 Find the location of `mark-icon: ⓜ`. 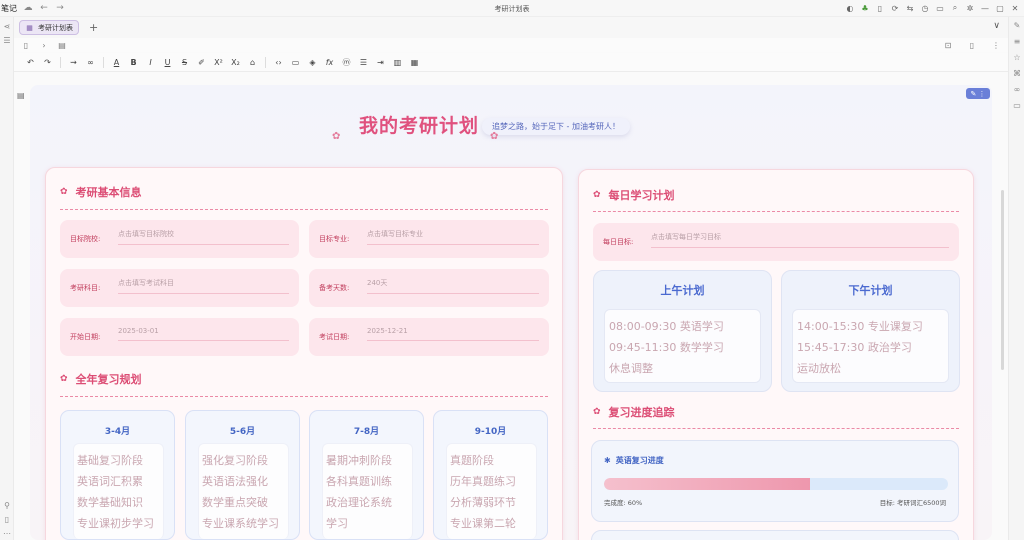

mark-icon: ⓜ is located at coordinates (346, 62).